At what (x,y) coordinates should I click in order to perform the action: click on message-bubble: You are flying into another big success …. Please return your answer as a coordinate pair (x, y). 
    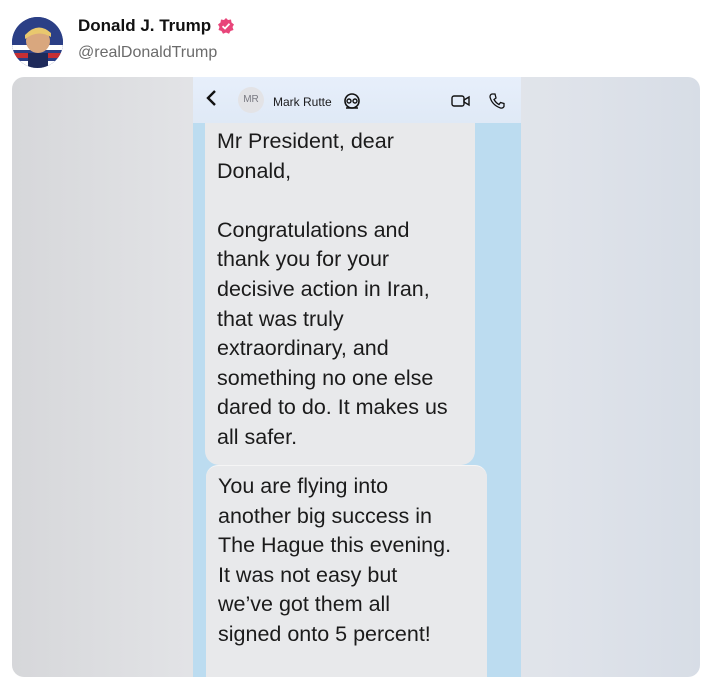
    Looking at the image, I should click on (346, 571).